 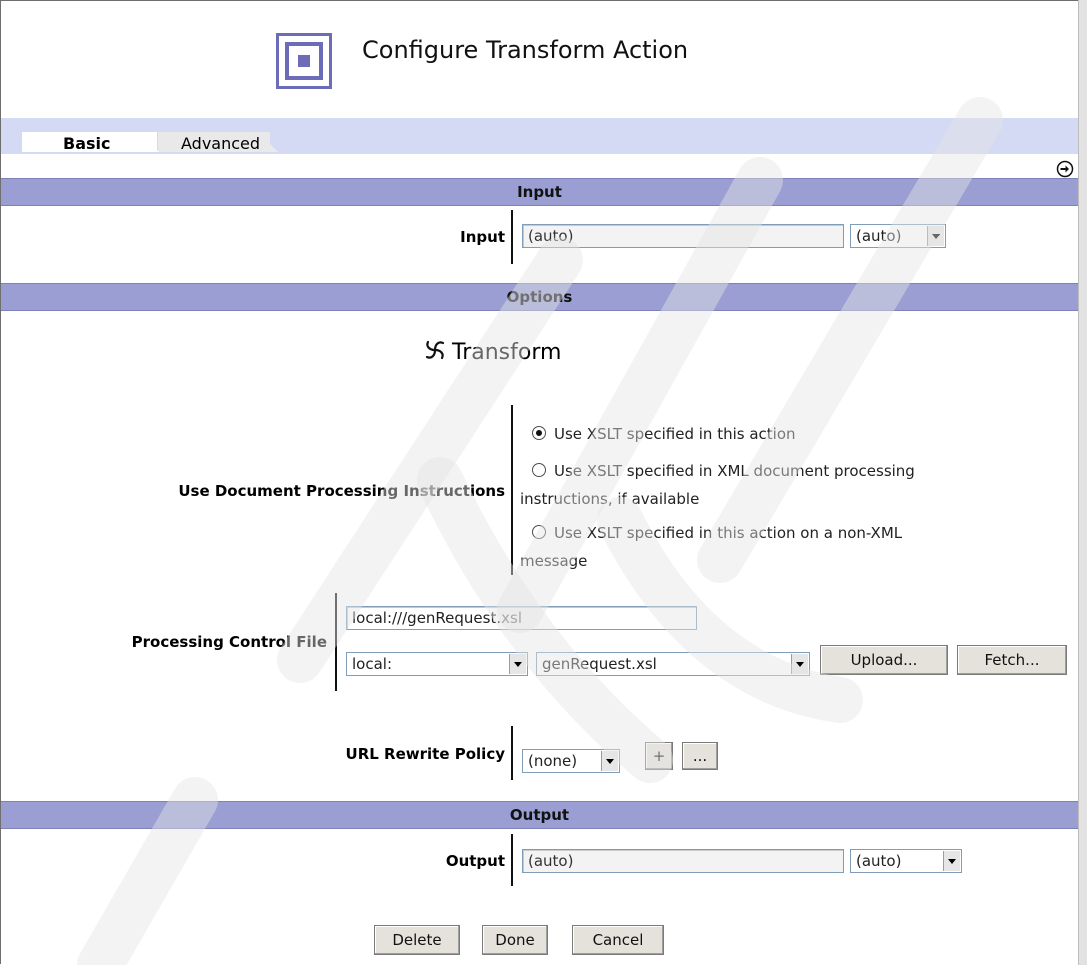 I want to click on input-field: (auto), so click(x=683, y=236).